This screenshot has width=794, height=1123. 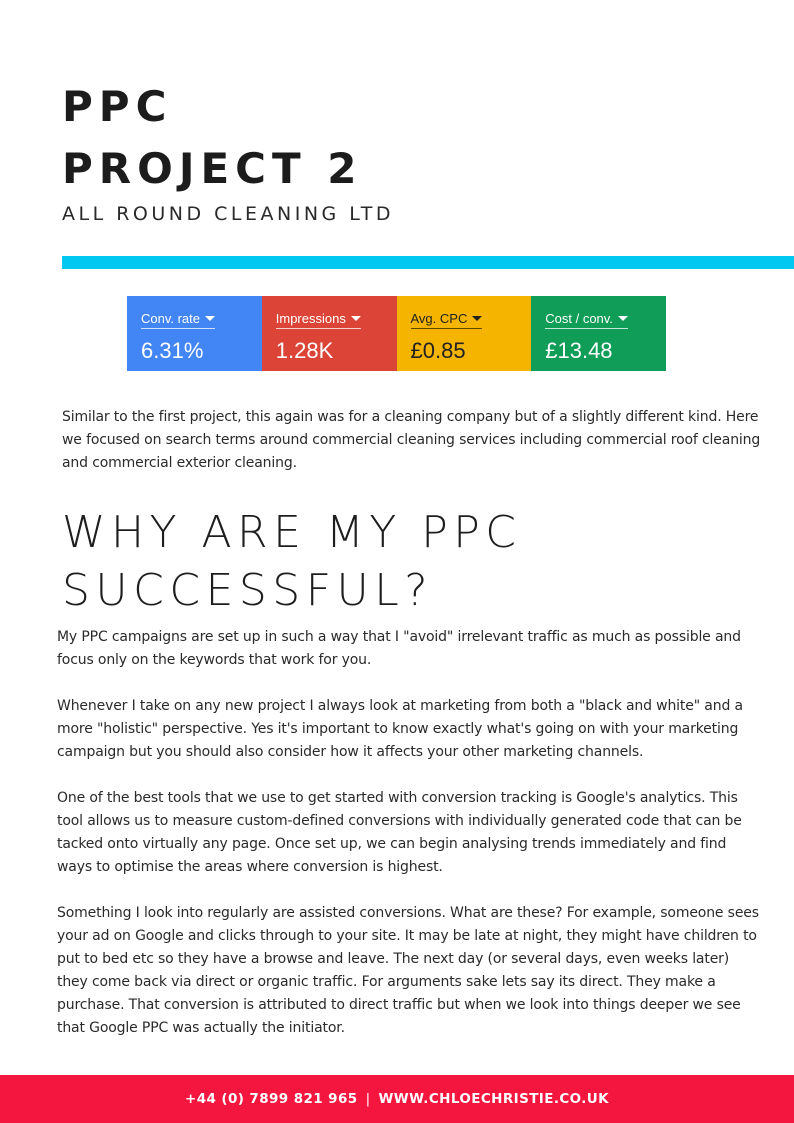 What do you see at coordinates (228, 214) in the screenshot?
I see `company-subtitle: ALL ROUND CLEANING LTD` at bounding box center [228, 214].